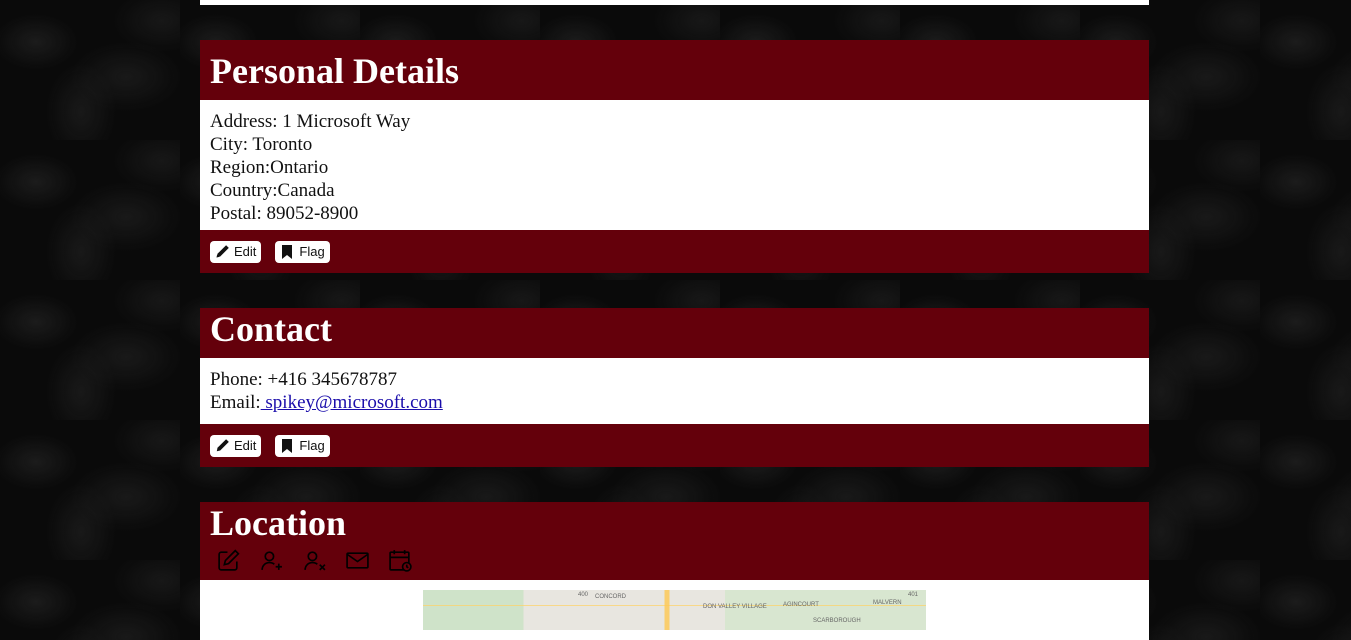  What do you see at coordinates (357, 560) in the screenshot?
I see `mail-icon` at bounding box center [357, 560].